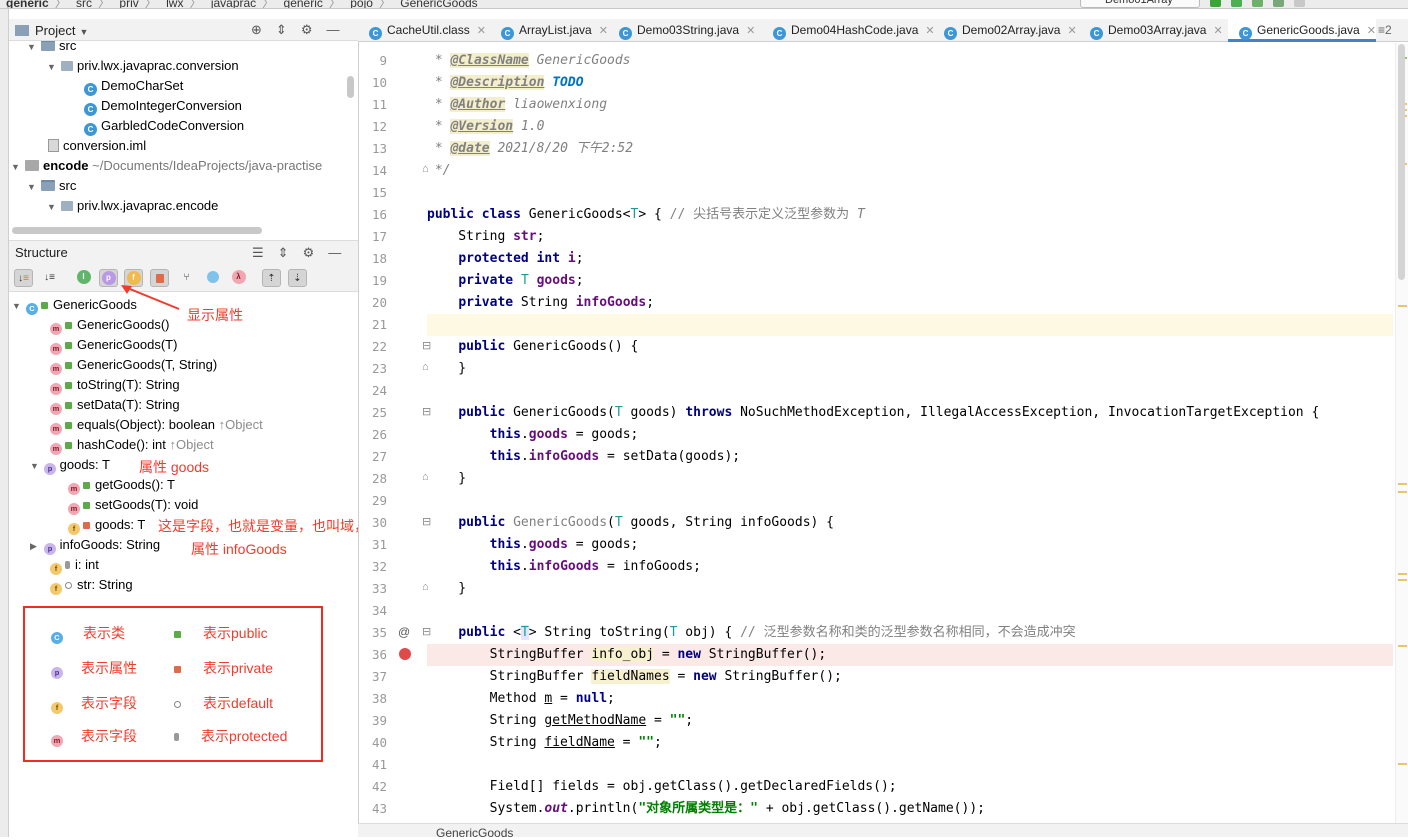 The image size is (1408, 840). I want to click on tab-genericgoods: C GenericGoods.java ✕, so click(1302, 30).